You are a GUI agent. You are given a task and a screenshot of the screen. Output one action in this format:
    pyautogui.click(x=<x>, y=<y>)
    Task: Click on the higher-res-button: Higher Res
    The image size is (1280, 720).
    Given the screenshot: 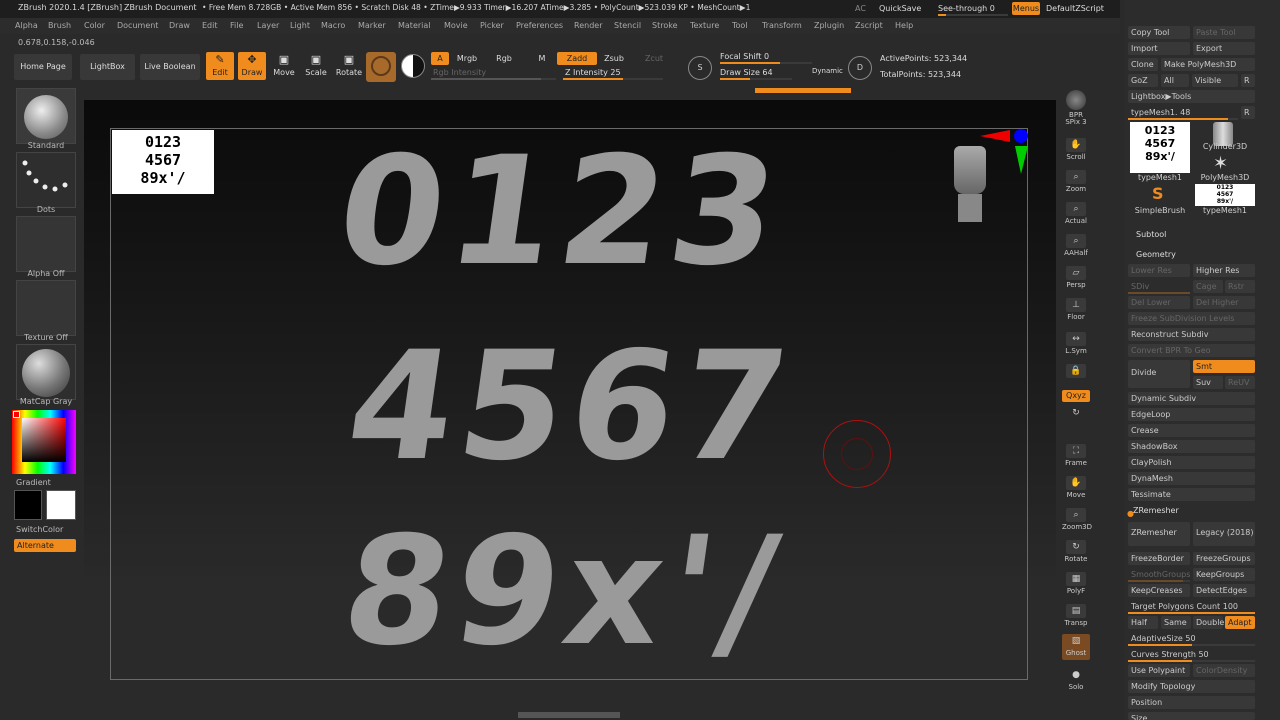 What is the action you would take?
    pyautogui.click(x=1224, y=270)
    